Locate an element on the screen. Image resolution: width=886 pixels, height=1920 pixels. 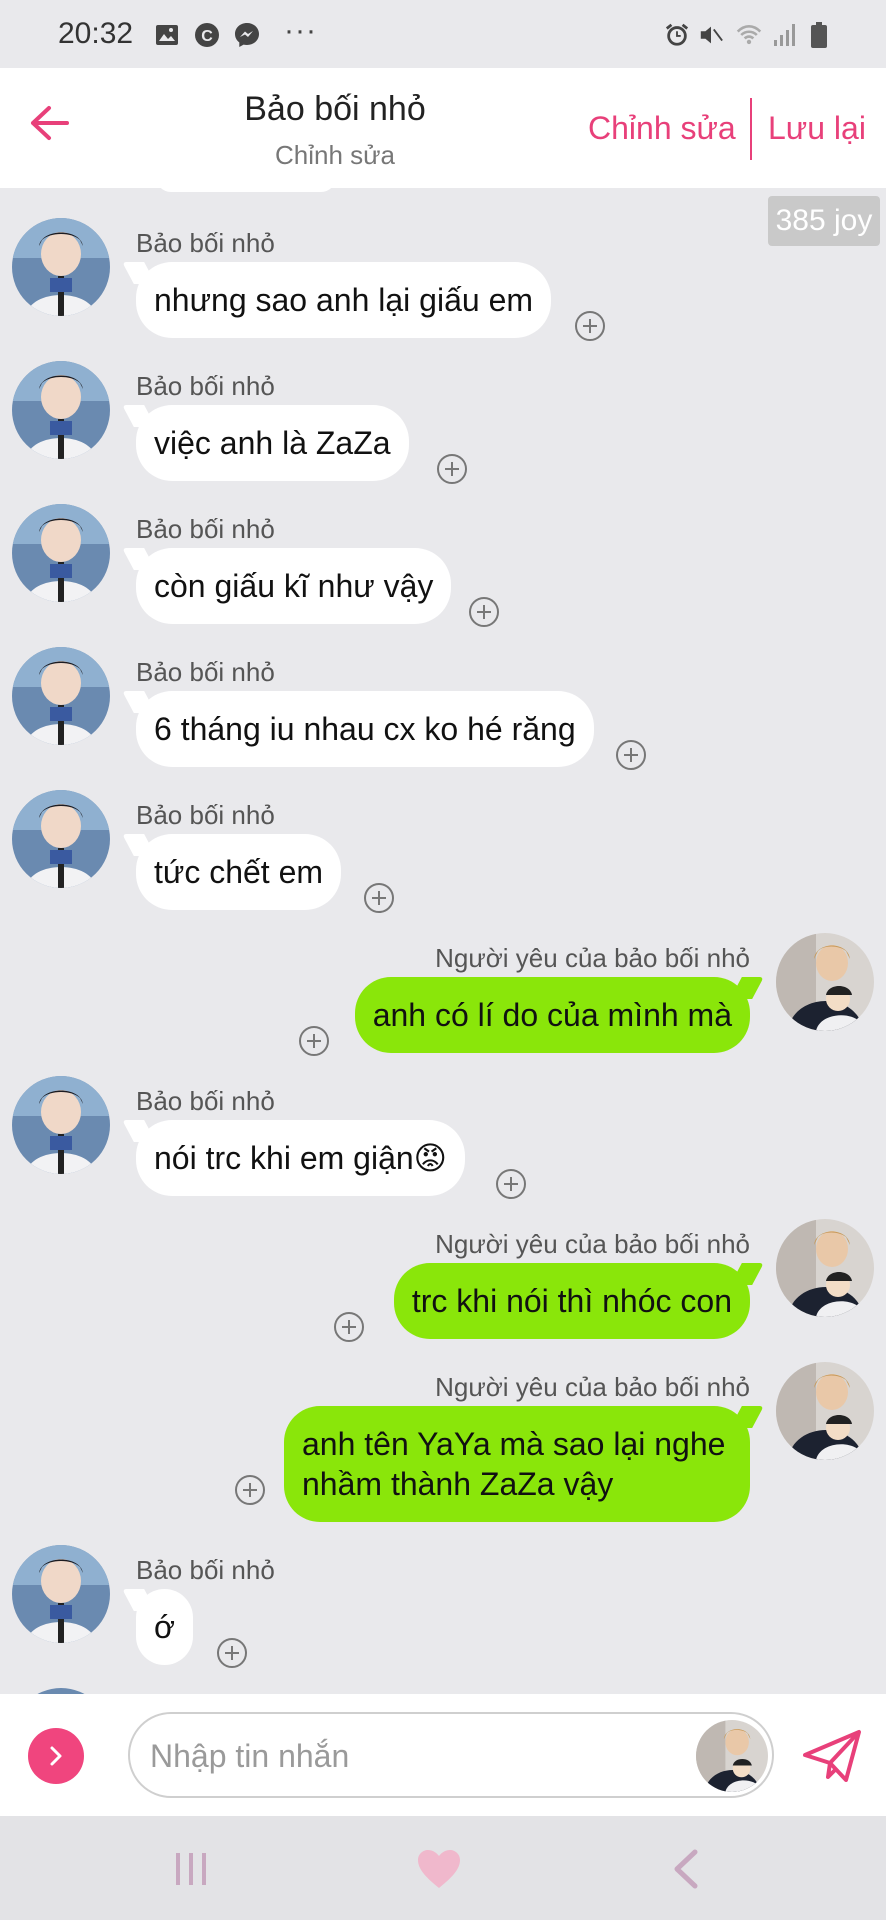
page-title: Bảo bối nhỏ is located at coordinates (335, 109).